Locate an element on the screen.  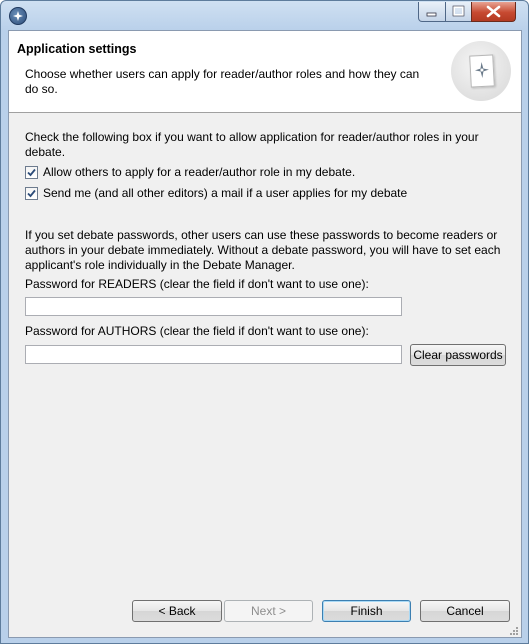
page-title: Application settings is located at coordinates (77, 49).